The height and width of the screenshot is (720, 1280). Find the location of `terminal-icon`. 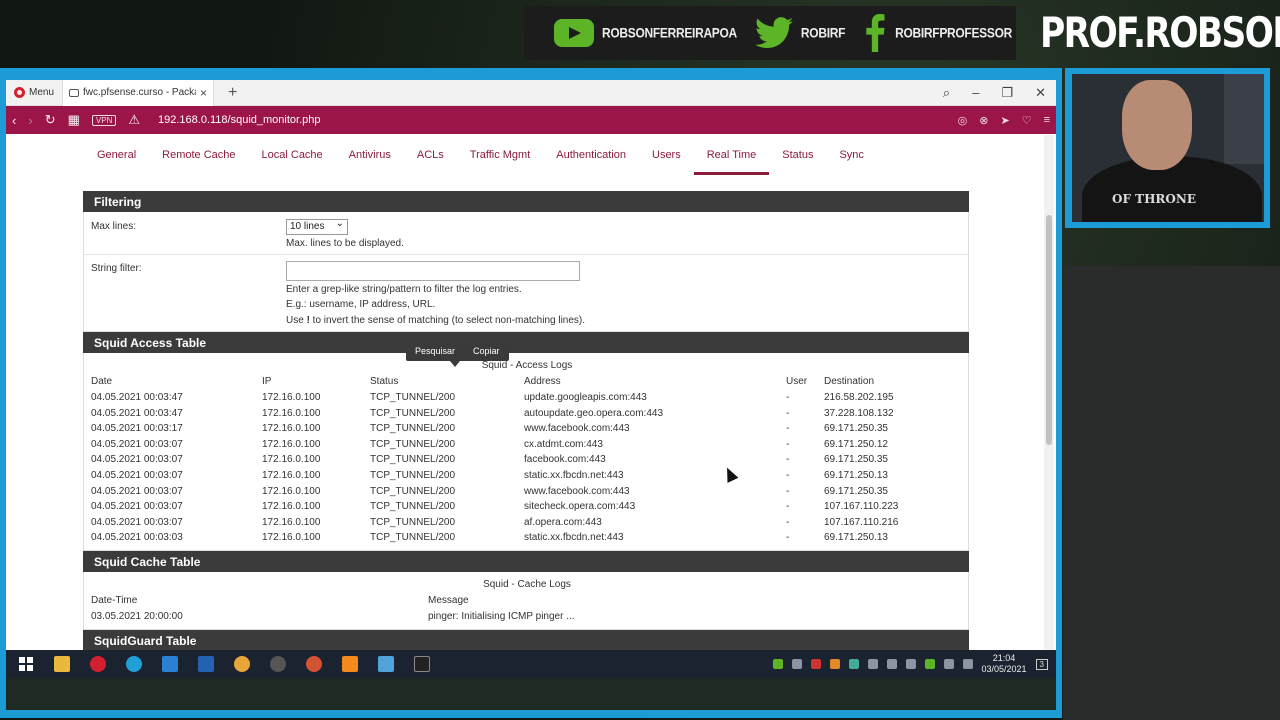

terminal-icon is located at coordinates (422, 664).